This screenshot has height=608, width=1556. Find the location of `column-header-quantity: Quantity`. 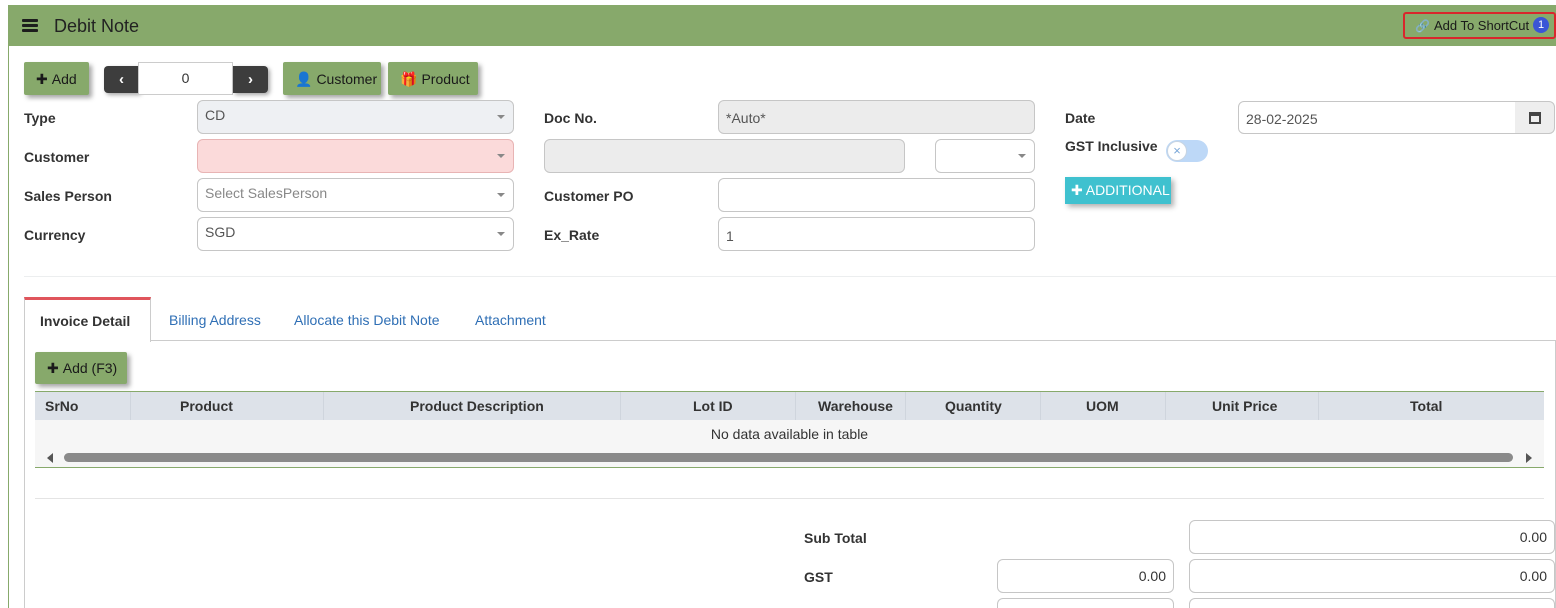

column-header-quantity: Quantity is located at coordinates (973, 406).